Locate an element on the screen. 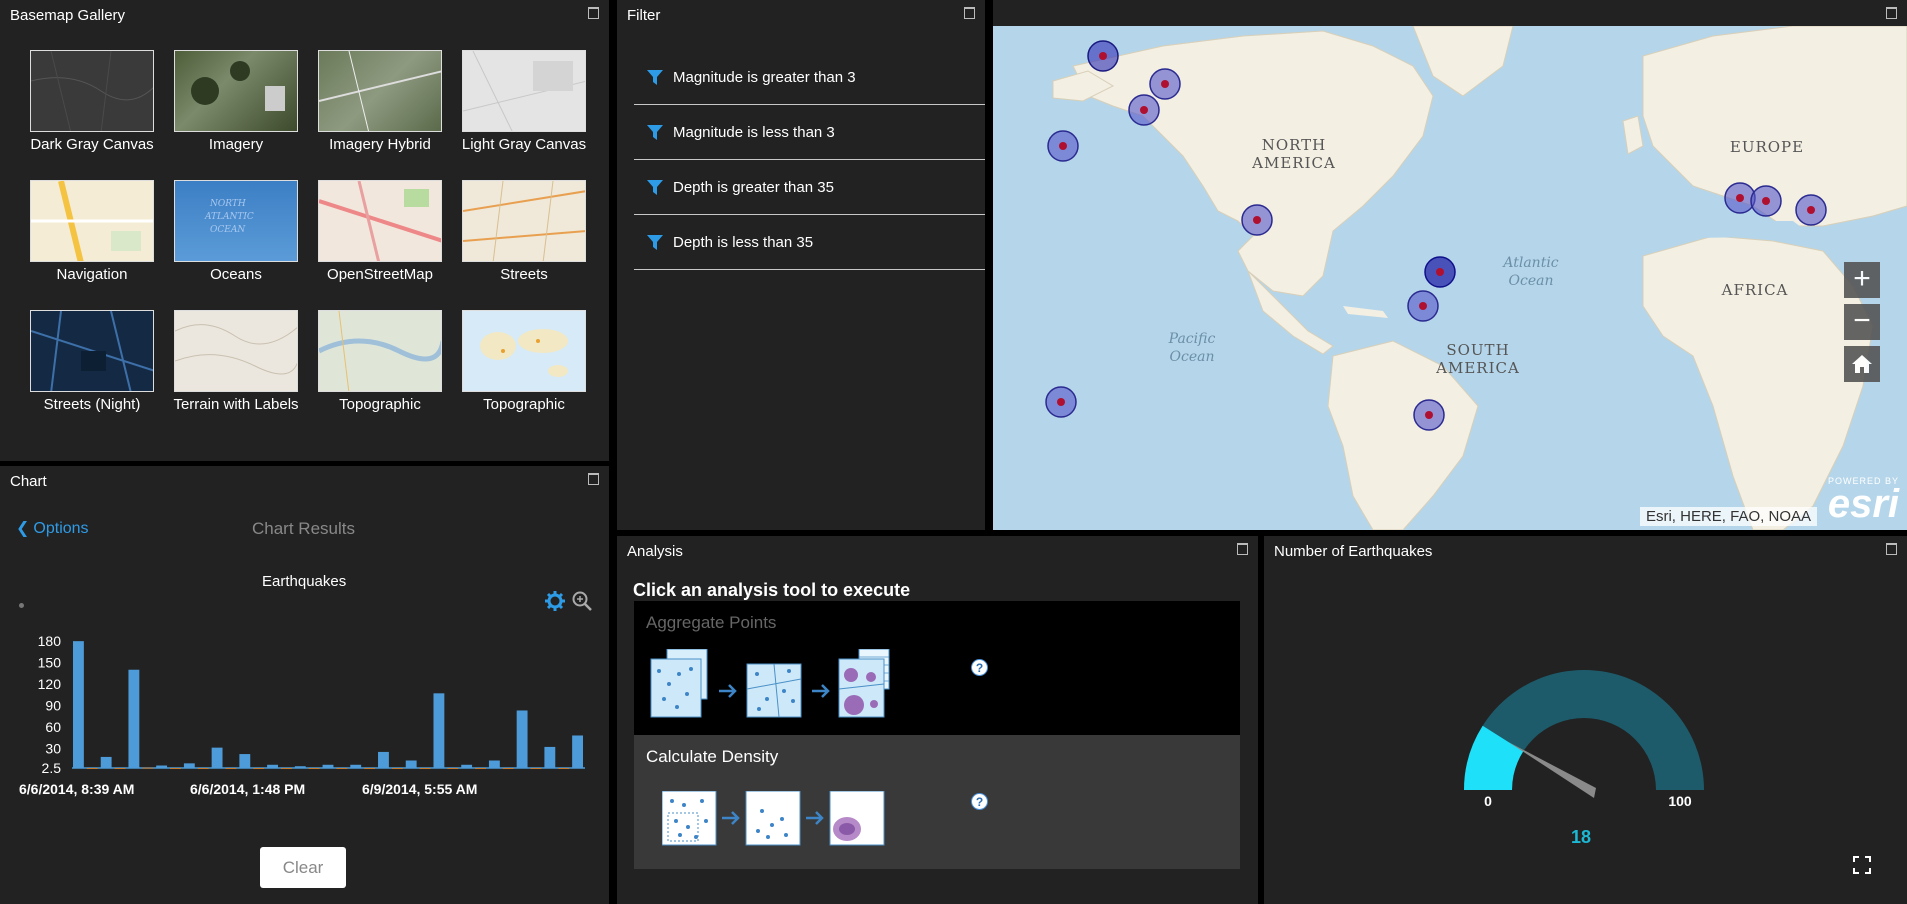 This screenshot has height=904, width=1907. basemap-label: Dark Gray Canvas is located at coordinates (92, 144).